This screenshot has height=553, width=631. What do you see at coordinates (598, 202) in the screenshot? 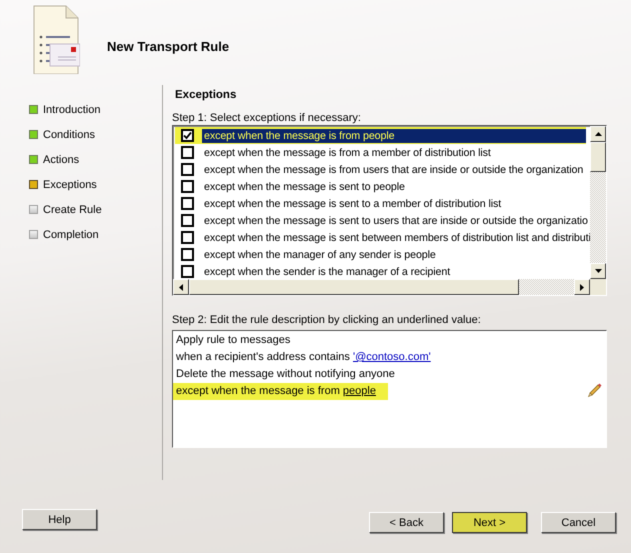
I see `vertical-scrollbar` at bounding box center [598, 202].